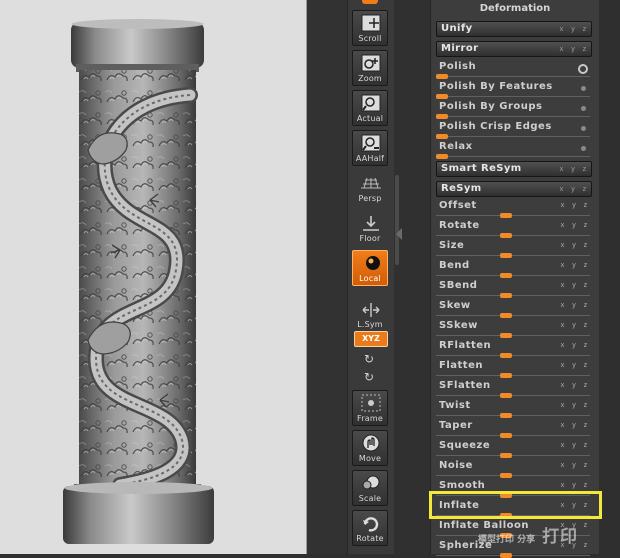 The image size is (620, 558). I want to click on smart-resym-button: Smart ReSym x y z, so click(514, 169).